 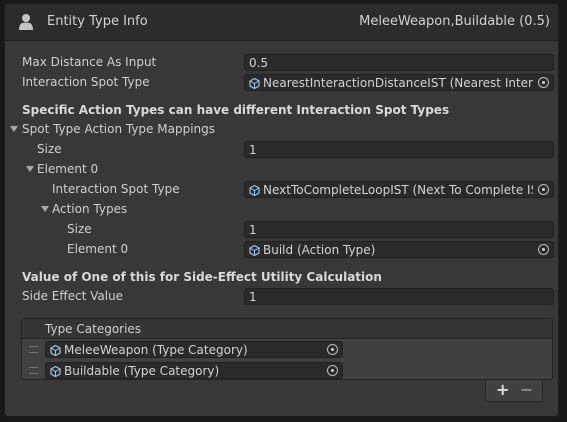 What do you see at coordinates (399, 149) in the screenshot?
I see `mappings-size-field: 1` at bounding box center [399, 149].